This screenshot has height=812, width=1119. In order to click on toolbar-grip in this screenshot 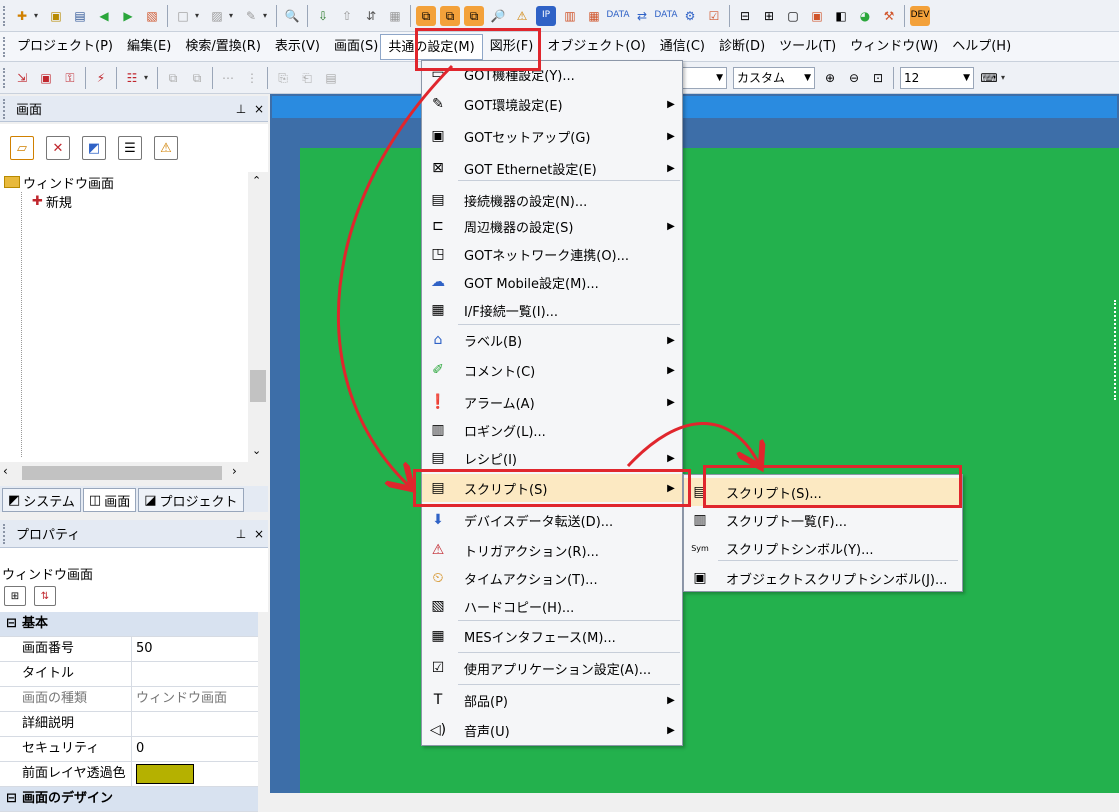, I will do `click(4, 15)`.